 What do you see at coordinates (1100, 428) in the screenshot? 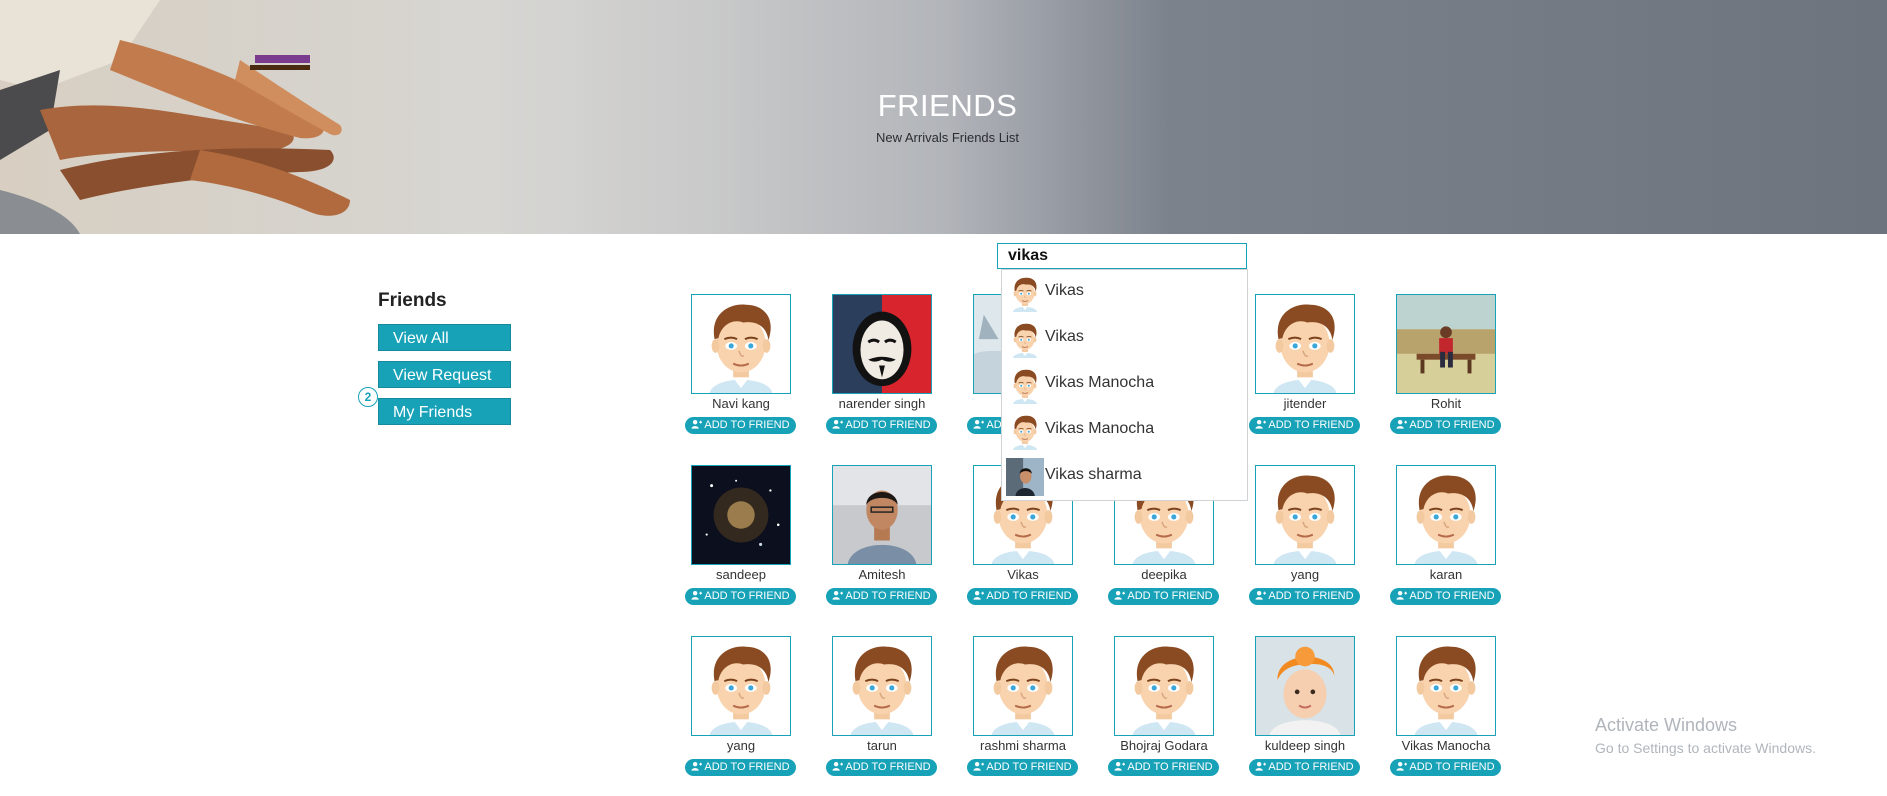
I see `suggestion-label: Vikas Manocha` at bounding box center [1100, 428].